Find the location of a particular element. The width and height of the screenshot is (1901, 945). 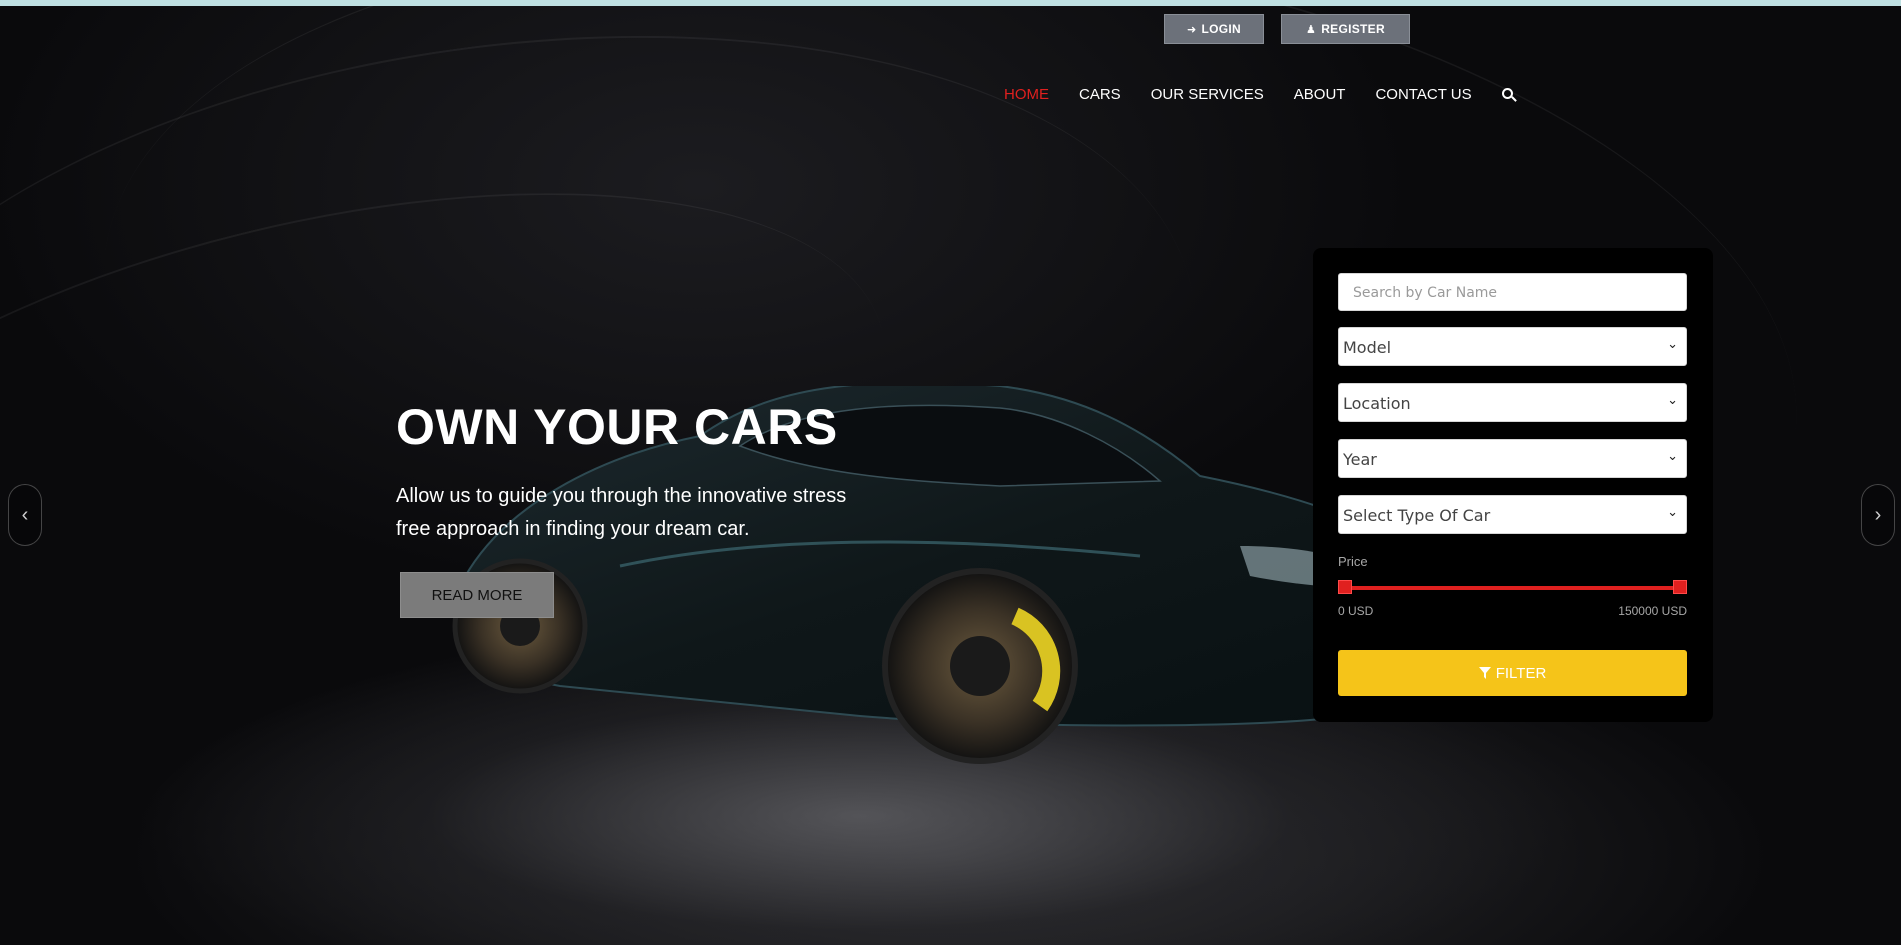

register-button: ♟ REGISTER is located at coordinates (1345, 29).